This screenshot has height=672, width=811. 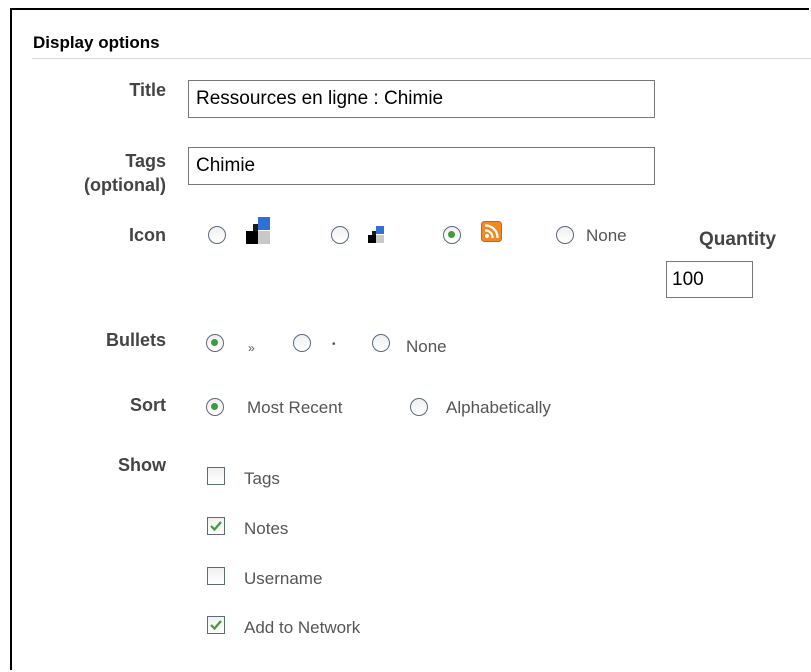 I want to click on section-divider, so click(x=421, y=58).